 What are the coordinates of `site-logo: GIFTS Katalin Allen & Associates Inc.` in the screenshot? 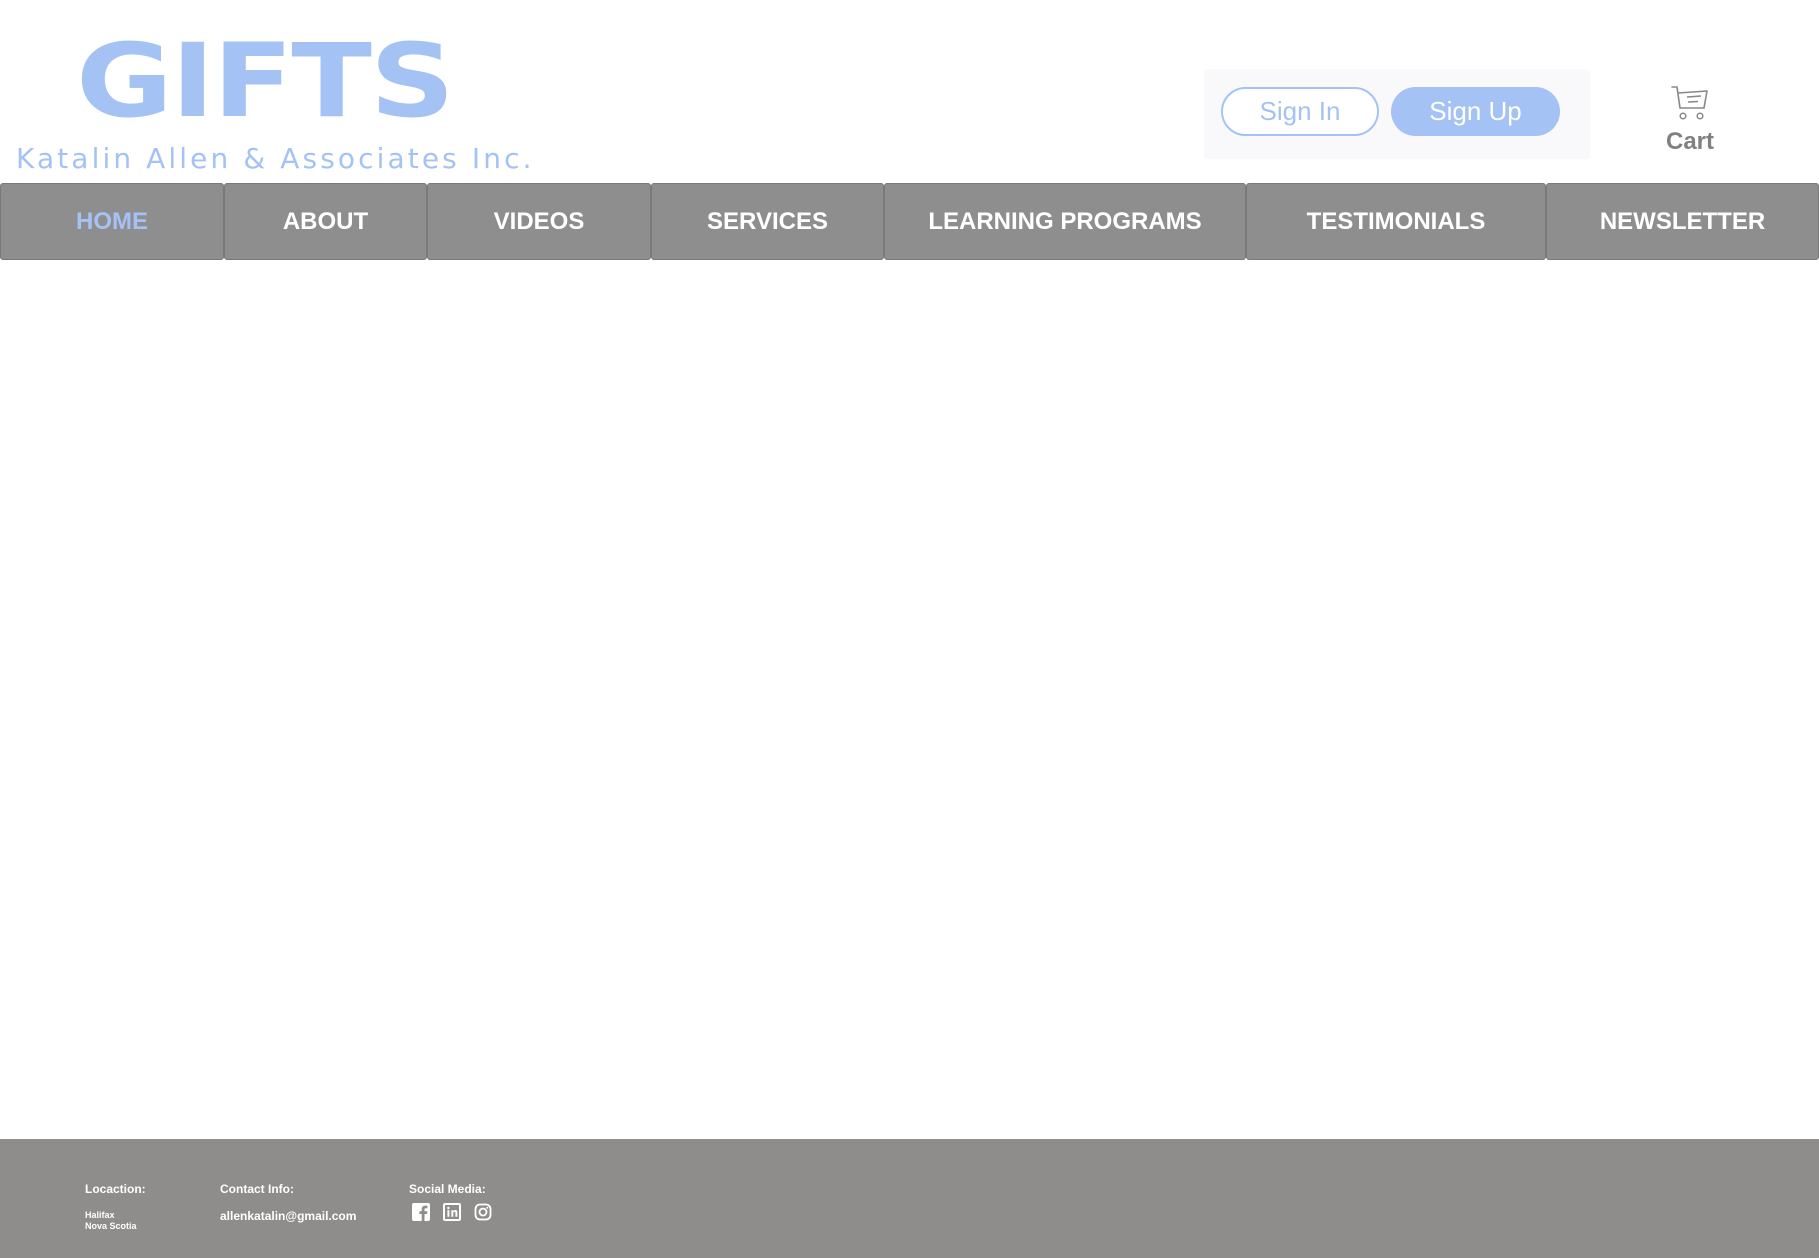 It's located at (276, 105).